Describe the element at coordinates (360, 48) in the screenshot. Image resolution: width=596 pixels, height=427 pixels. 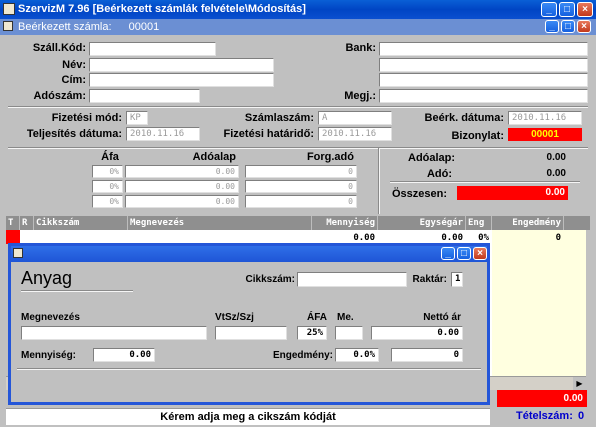
I see `bank-label: Bank:` at that location.